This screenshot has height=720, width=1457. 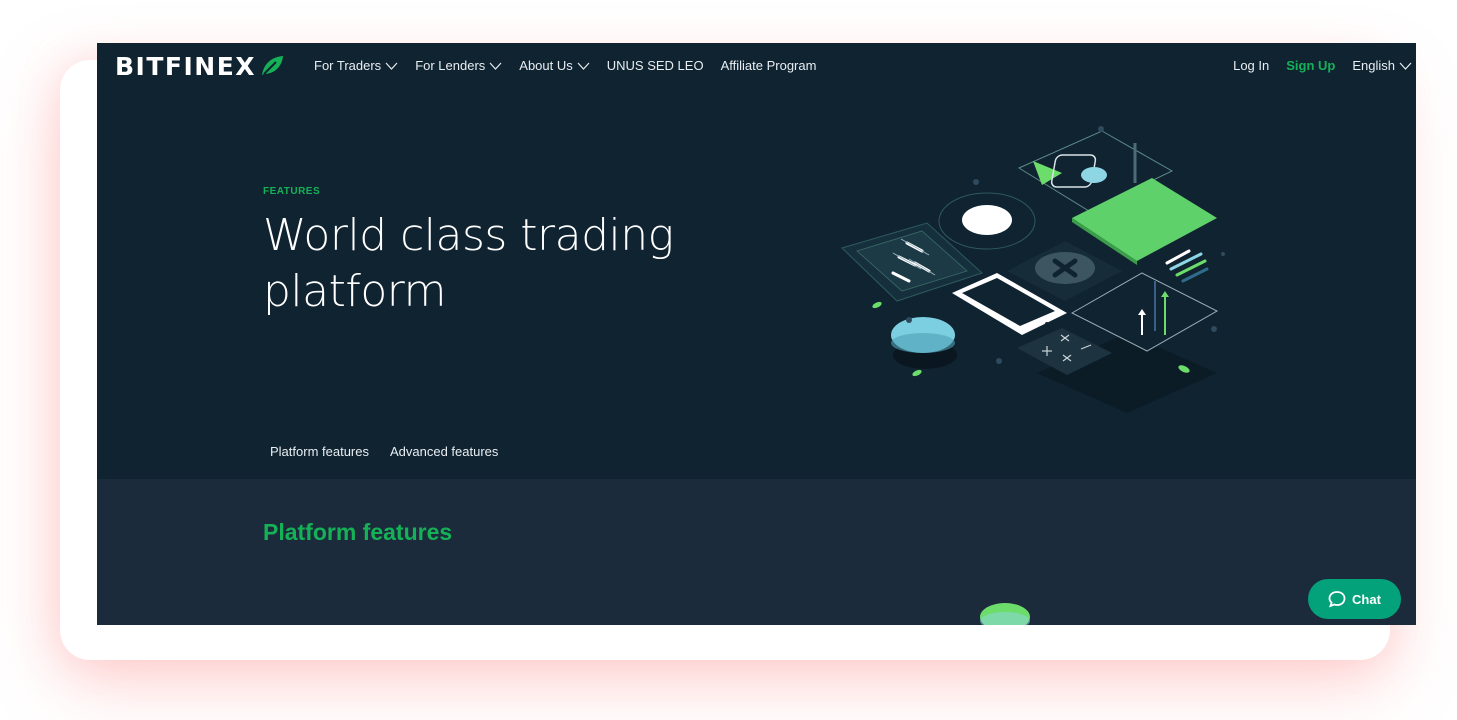 I want to click on menu-label: UNUS SED LEO, so click(x=655, y=65).